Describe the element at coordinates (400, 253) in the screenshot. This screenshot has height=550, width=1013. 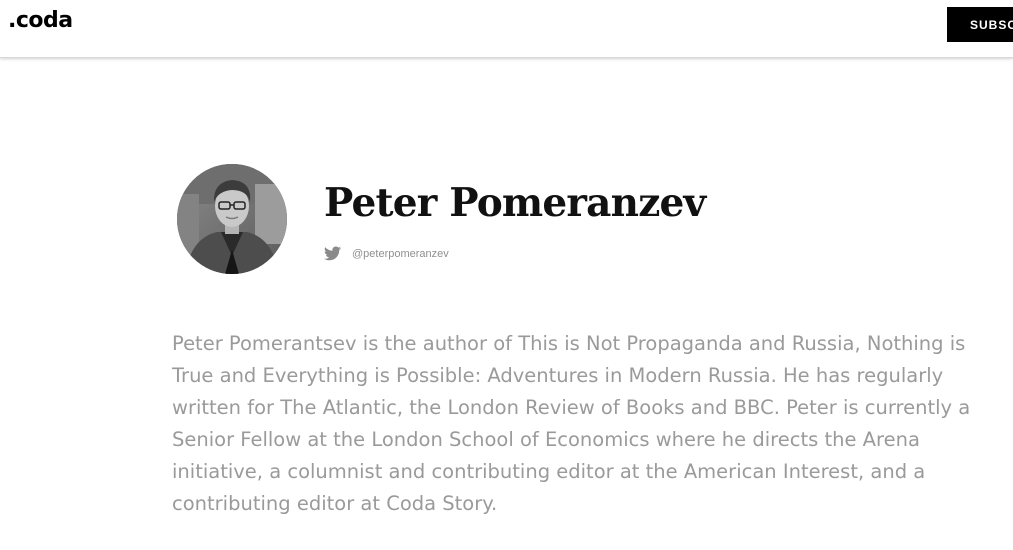
I see `twitter-handle: @peterpomeranzev` at that location.